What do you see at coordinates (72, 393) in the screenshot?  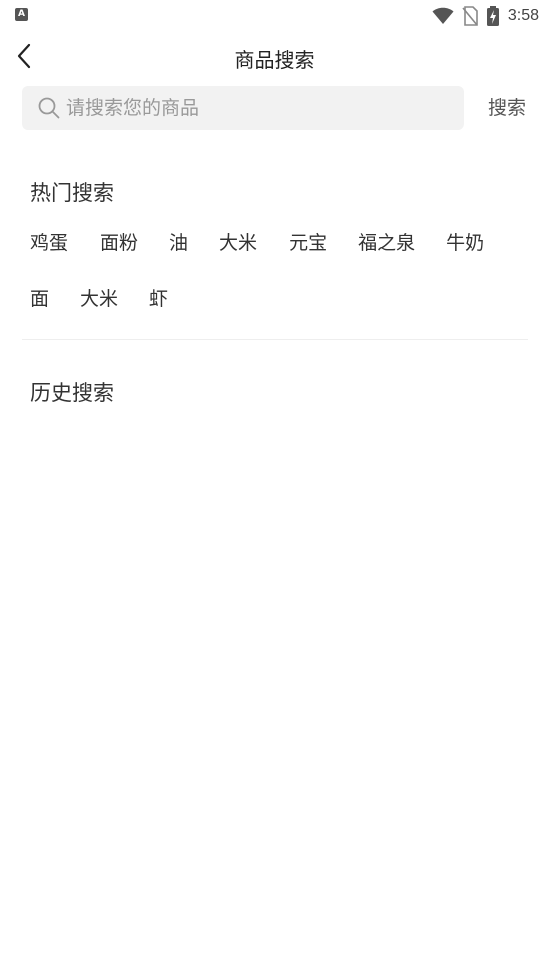 I see `history-search-title: 历史搜索` at bounding box center [72, 393].